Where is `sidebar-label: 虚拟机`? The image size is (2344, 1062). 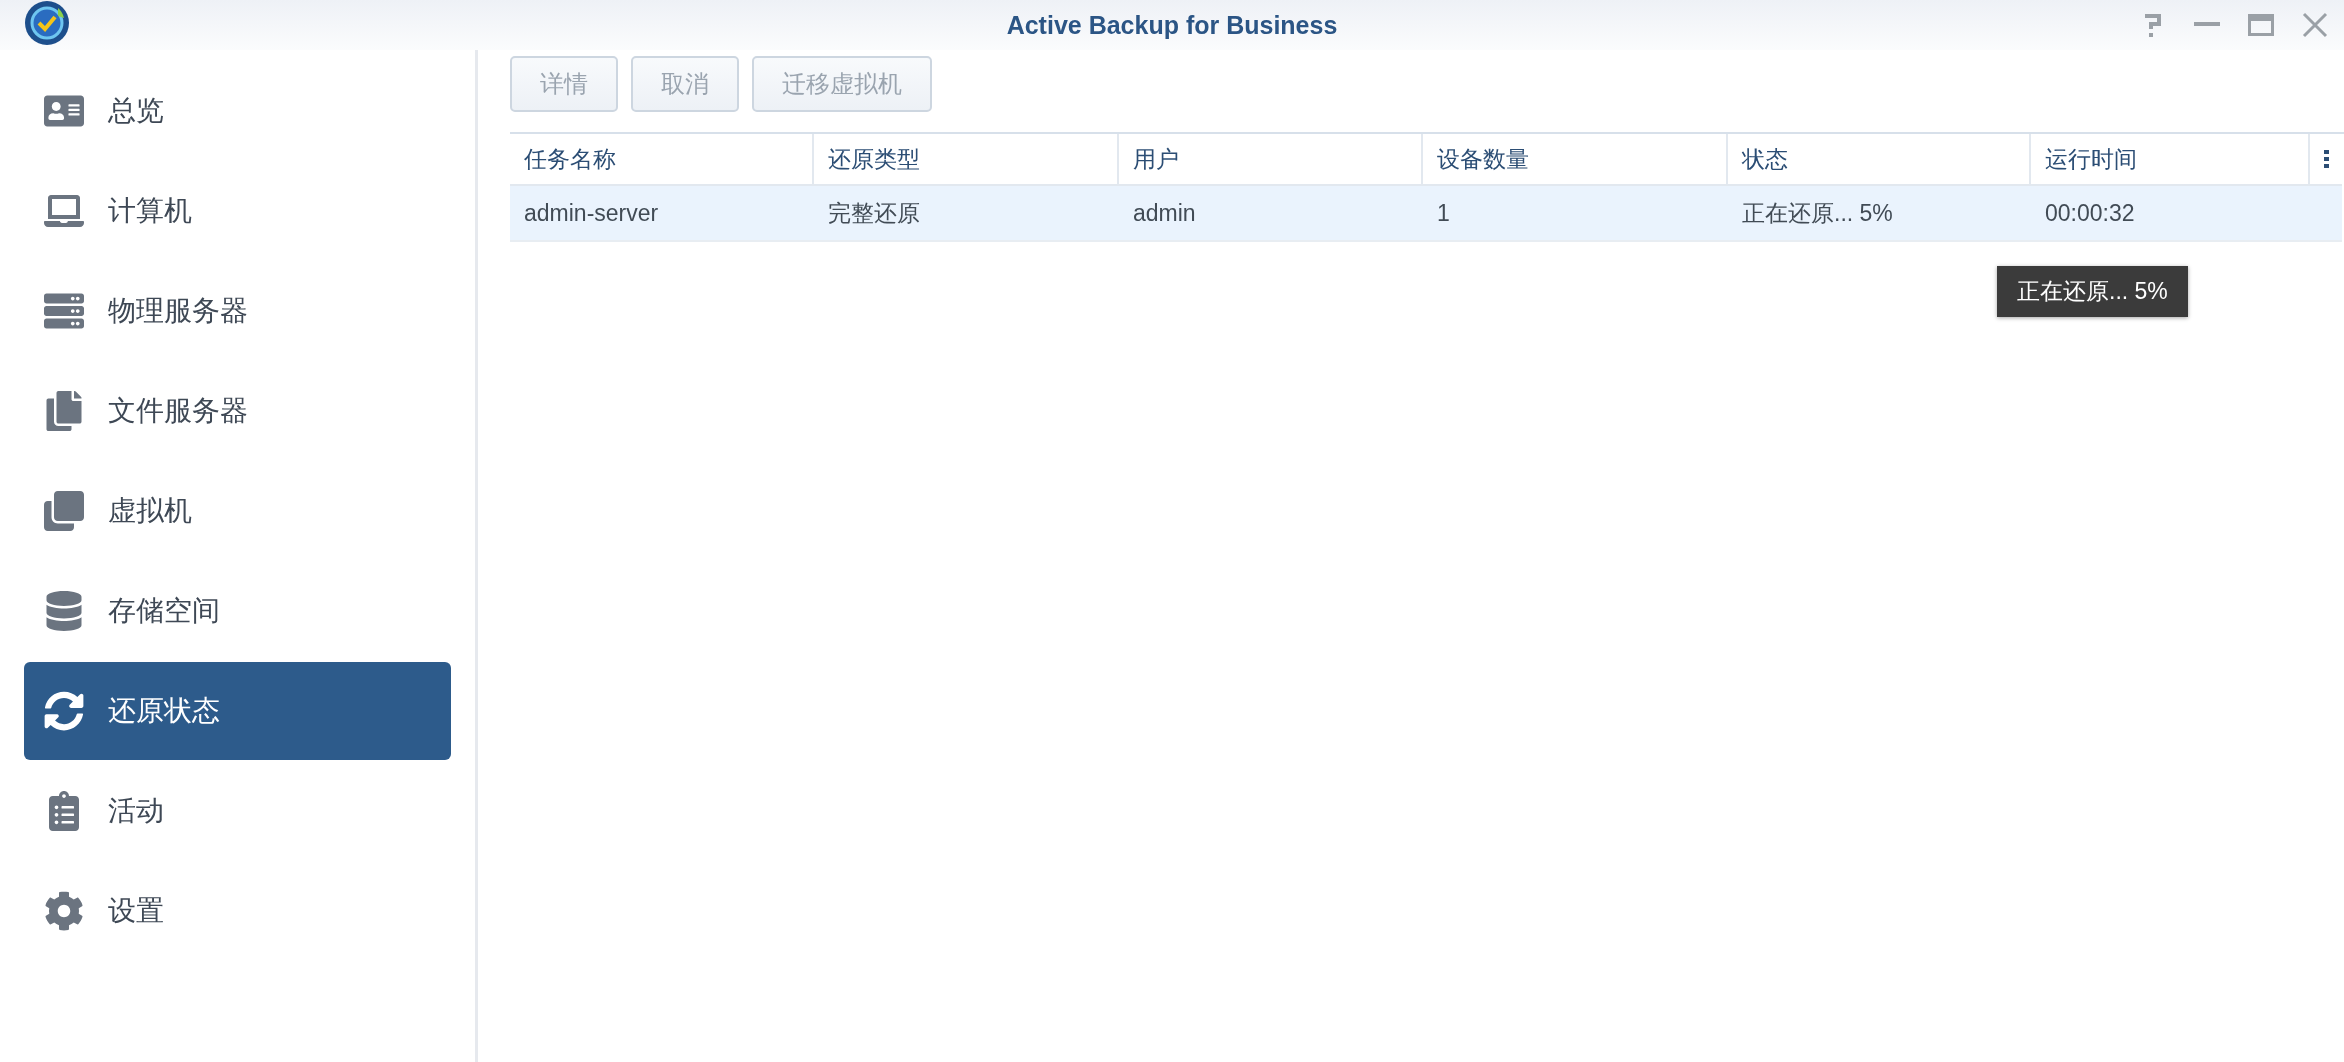 sidebar-label: 虚拟机 is located at coordinates (150, 511).